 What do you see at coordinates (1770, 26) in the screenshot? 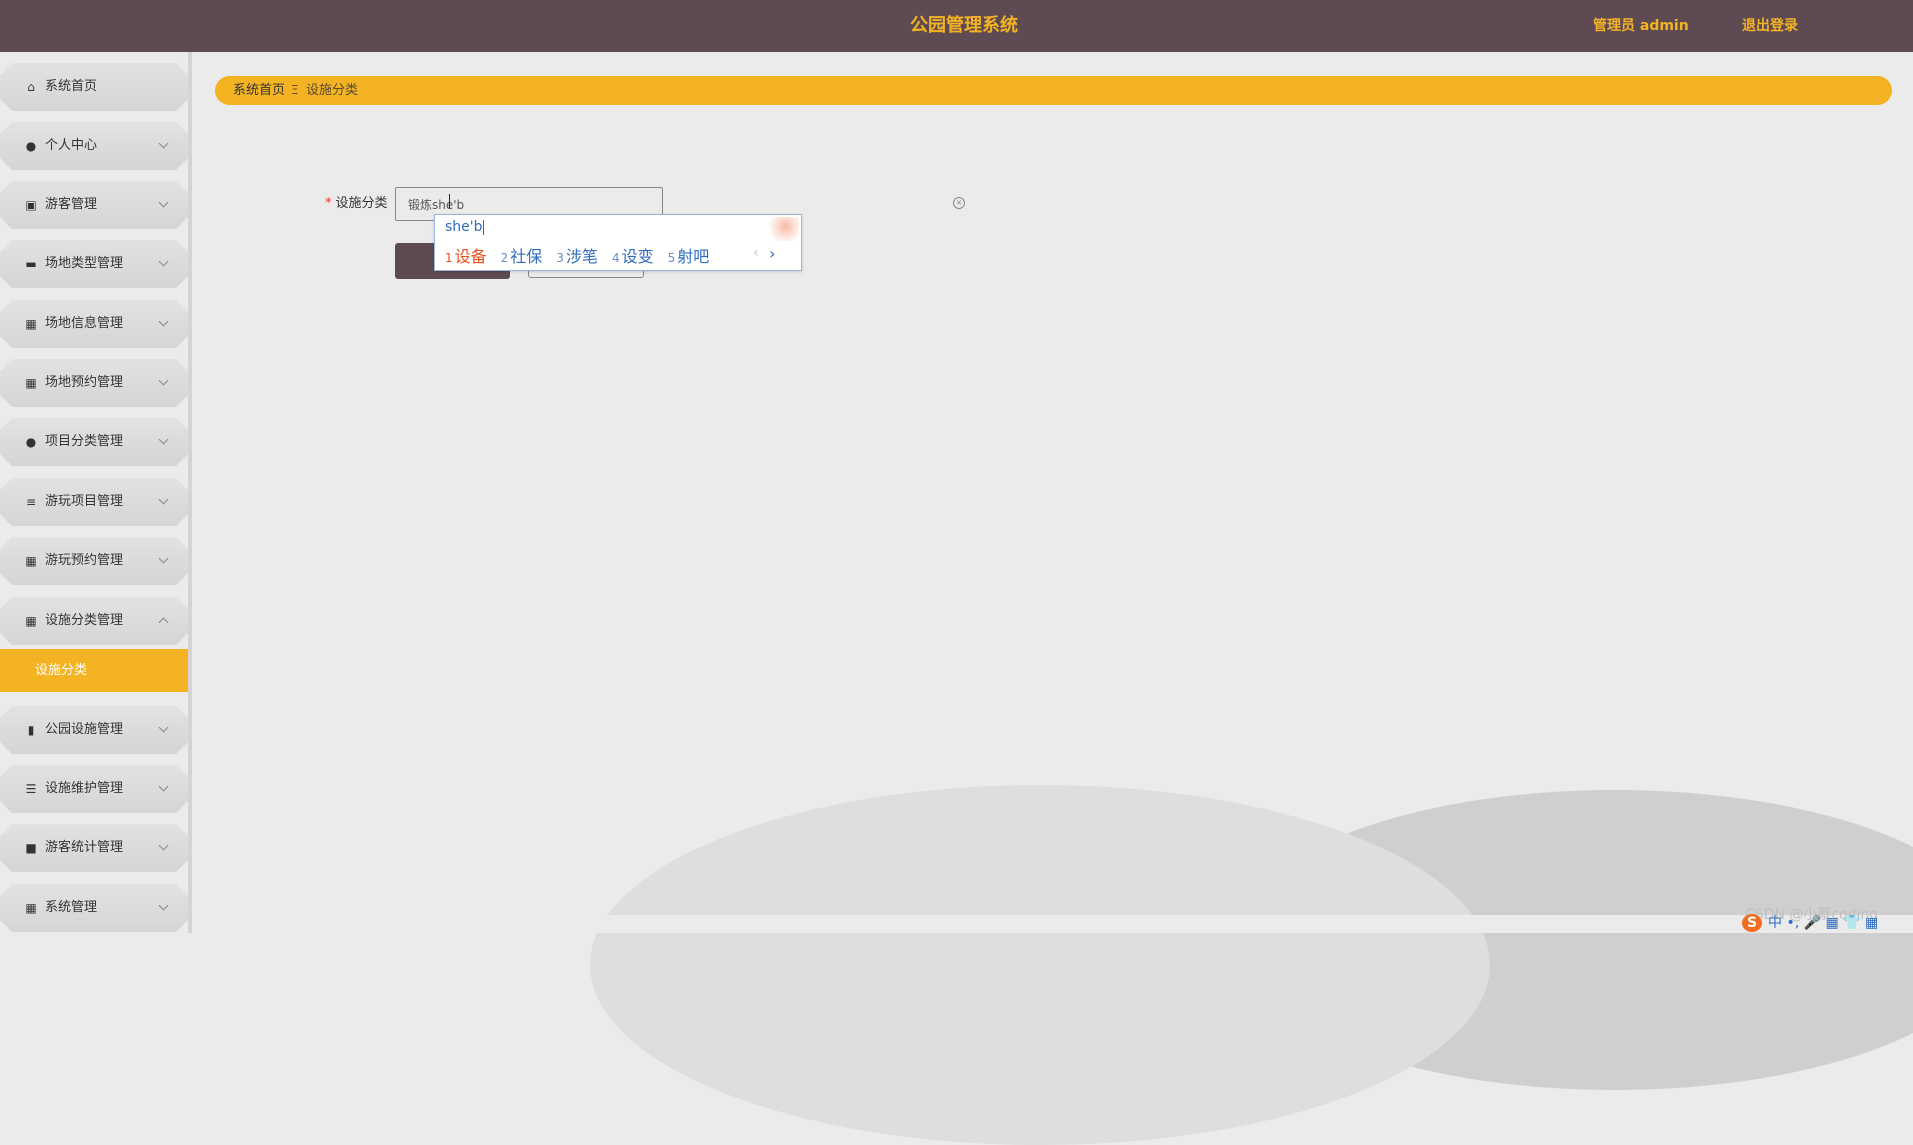
I see `logout-link: 退出登录` at bounding box center [1770, 26].